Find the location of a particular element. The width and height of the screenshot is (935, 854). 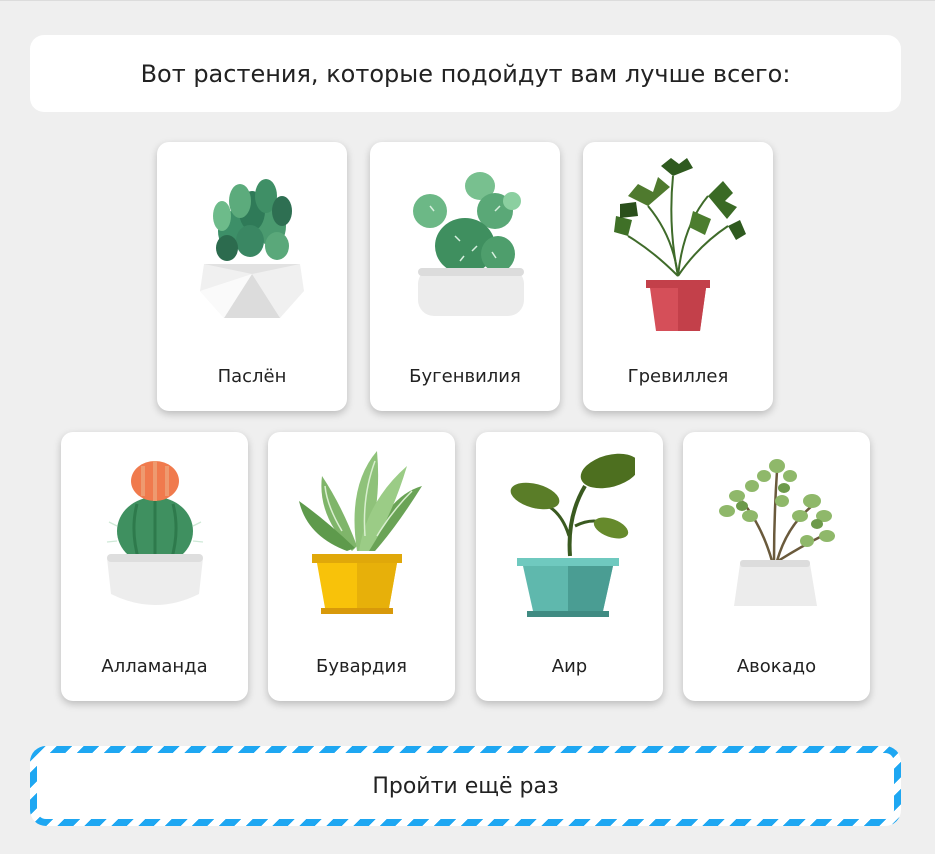

plant-card-grevilleya: Гревиллея is located at coordinates (678, 276).